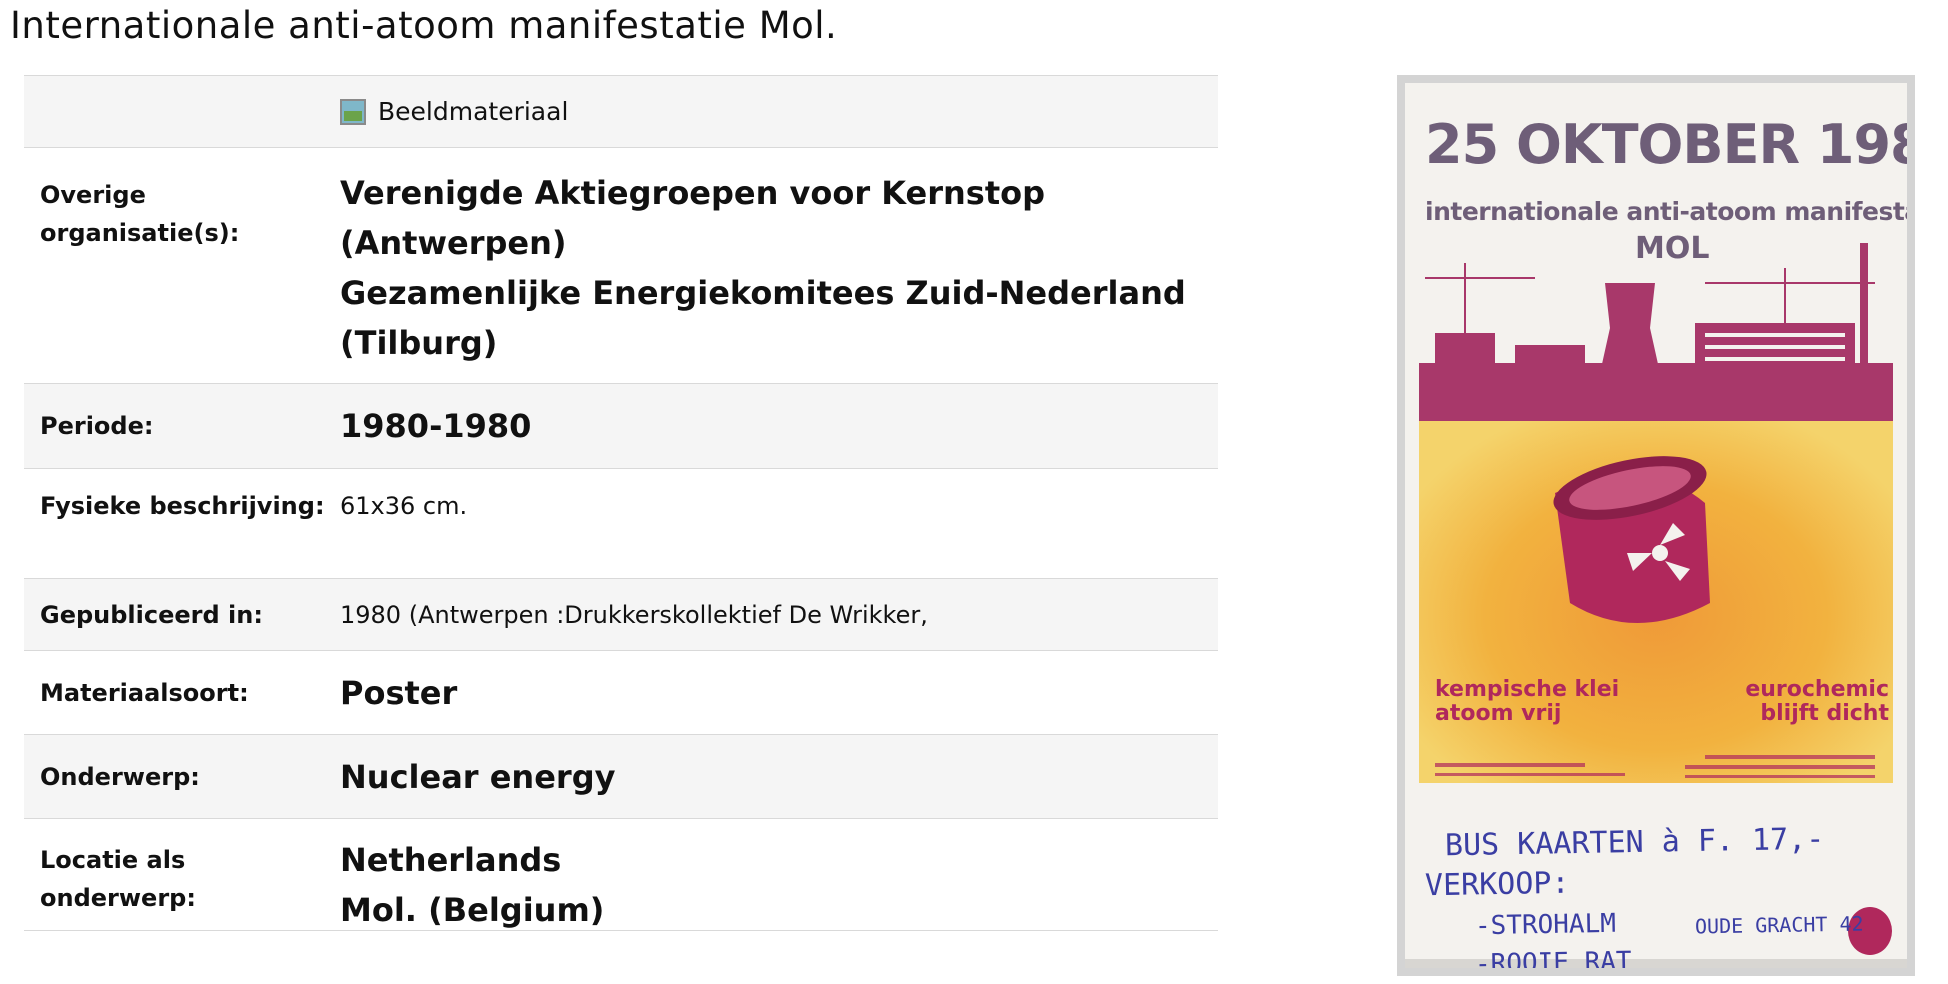 The image size is (1948, 984). I want to click on skyline, so click(1656, 332).